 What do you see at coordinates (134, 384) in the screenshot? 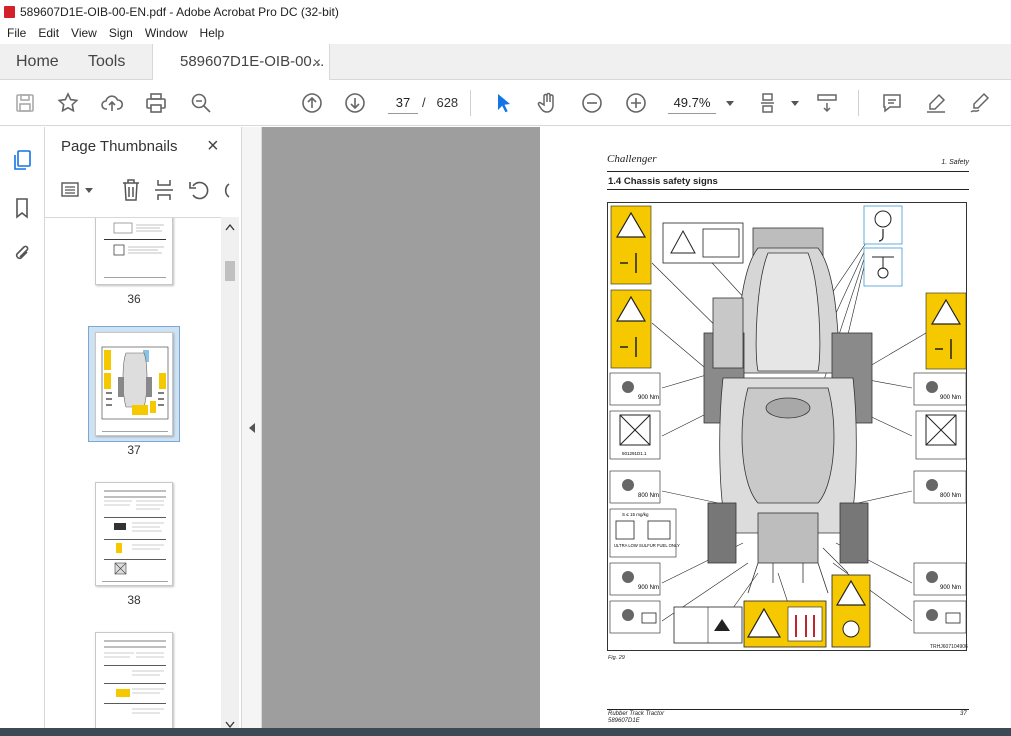
I see `page-thumbnail-selected` at bounding box center [134, 384].